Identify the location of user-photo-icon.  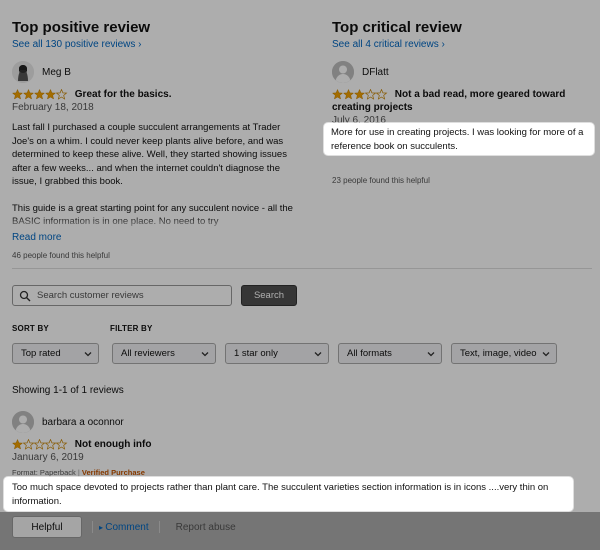
(23, 72).